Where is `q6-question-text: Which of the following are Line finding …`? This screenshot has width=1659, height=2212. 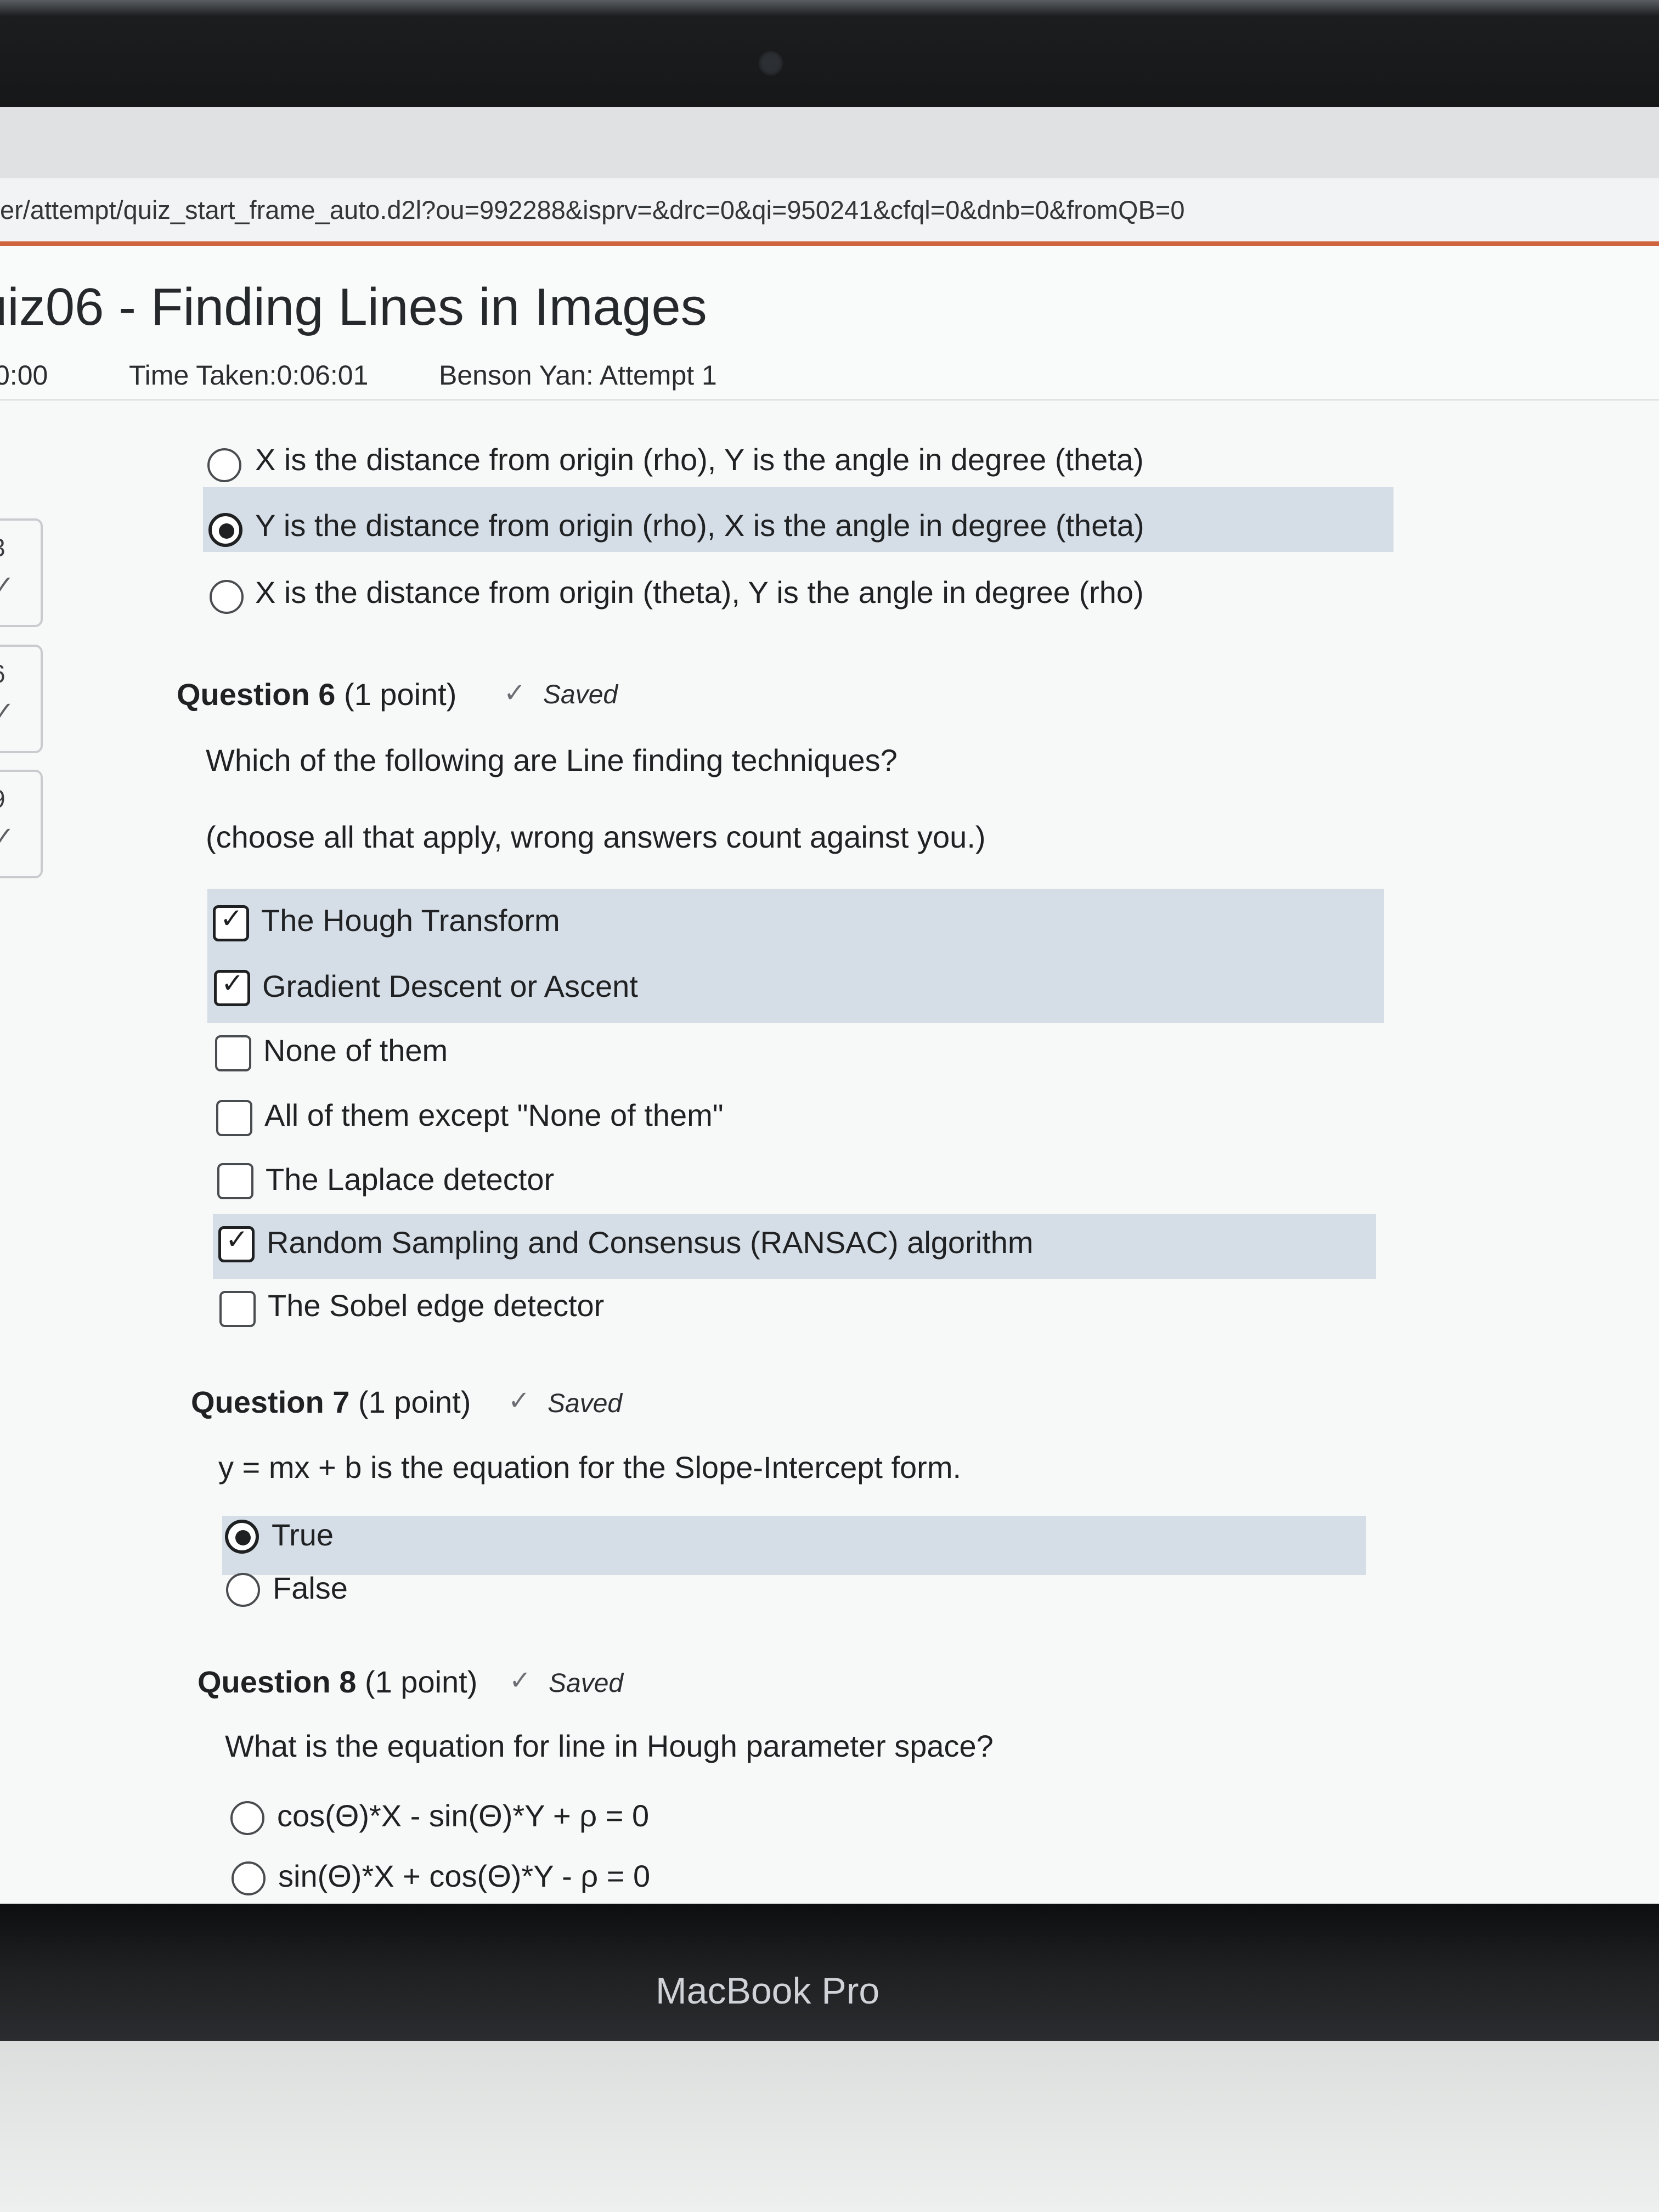 q6-question-text: Which of the following are Line finding … is located at coordinates (552, 760).